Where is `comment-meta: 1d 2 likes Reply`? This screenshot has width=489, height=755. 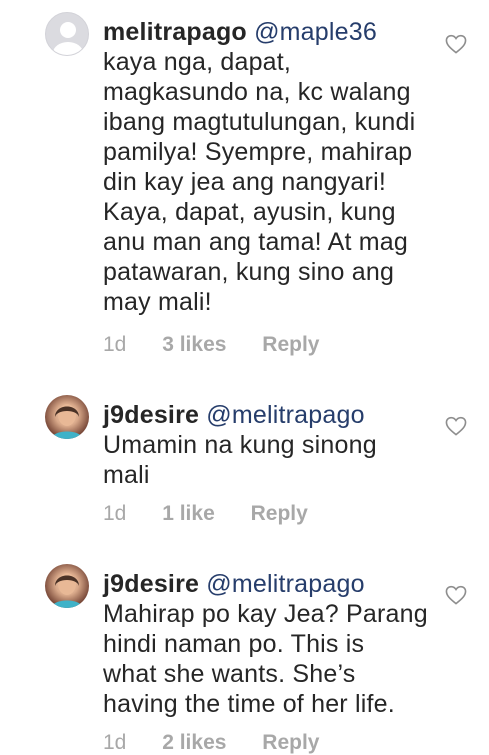
comment-meta: 1d 2 likes Reply is located at coordinates (211, 743).